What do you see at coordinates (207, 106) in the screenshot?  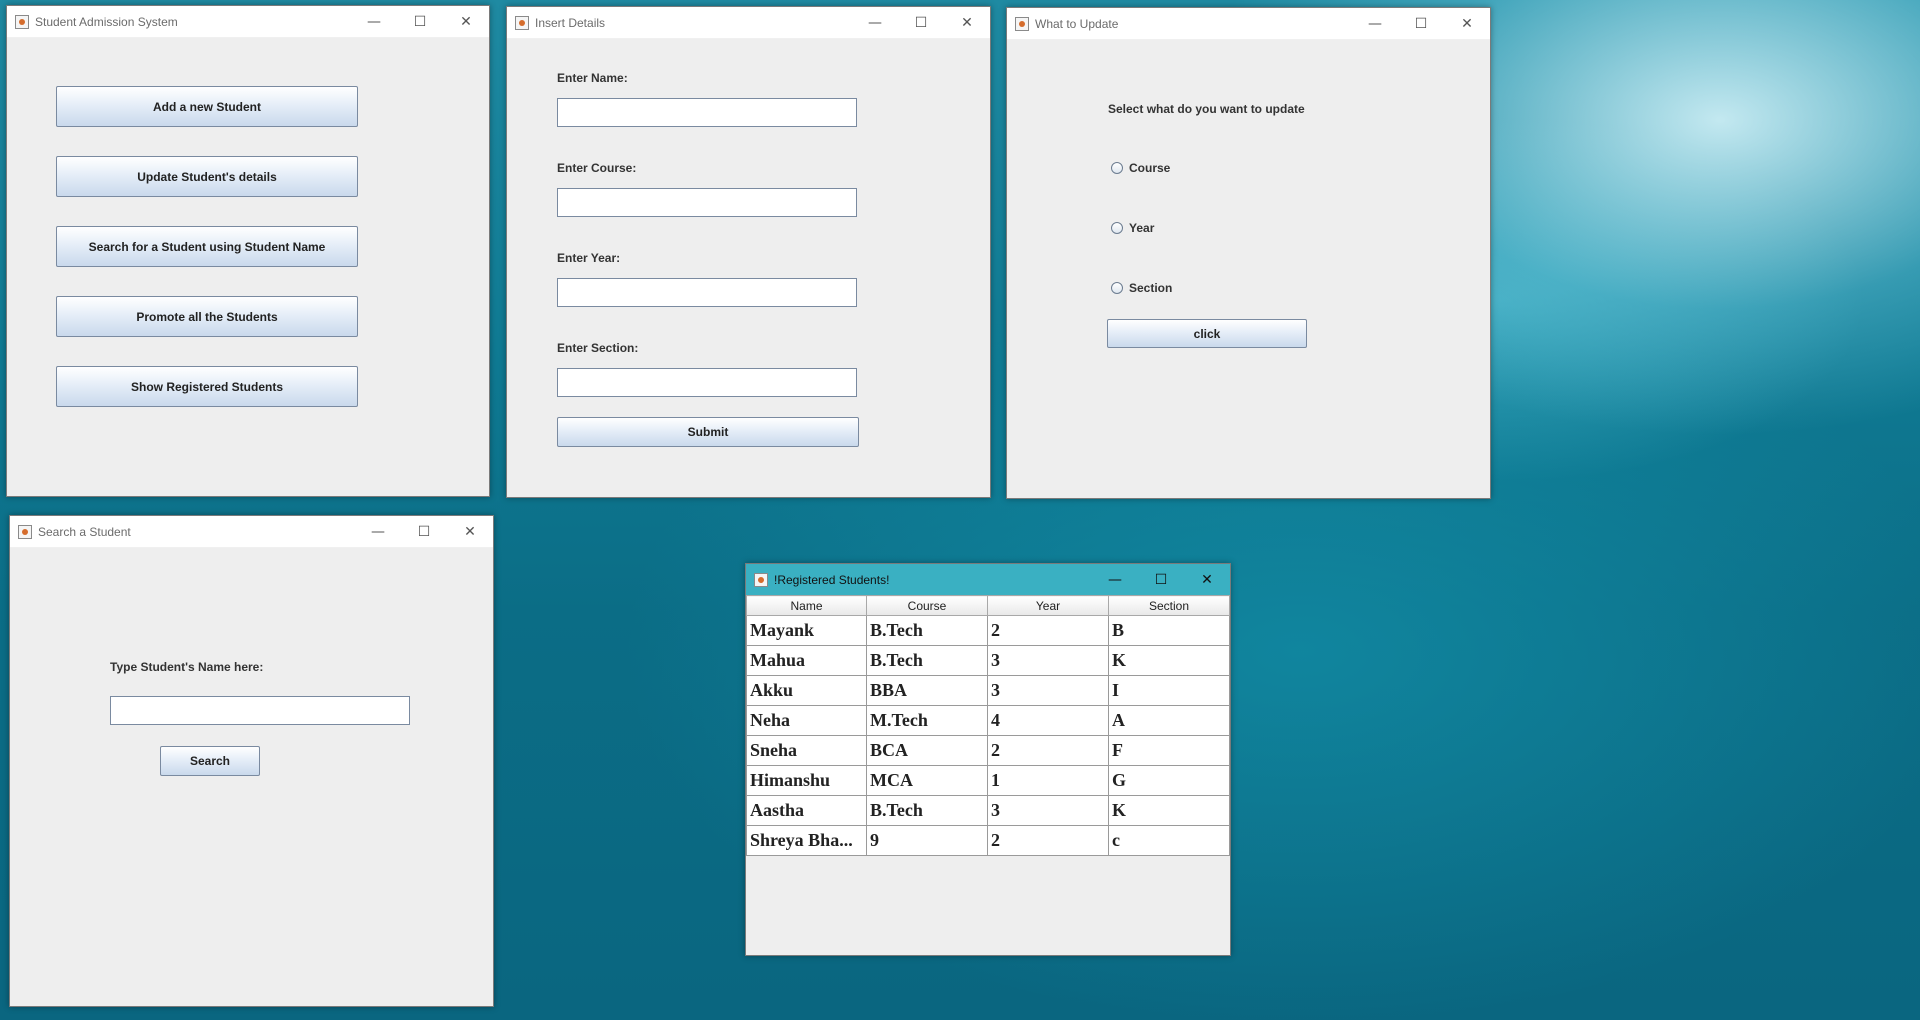 I see `add-student-button: Add a new Student` at bounding box center [207, 106].